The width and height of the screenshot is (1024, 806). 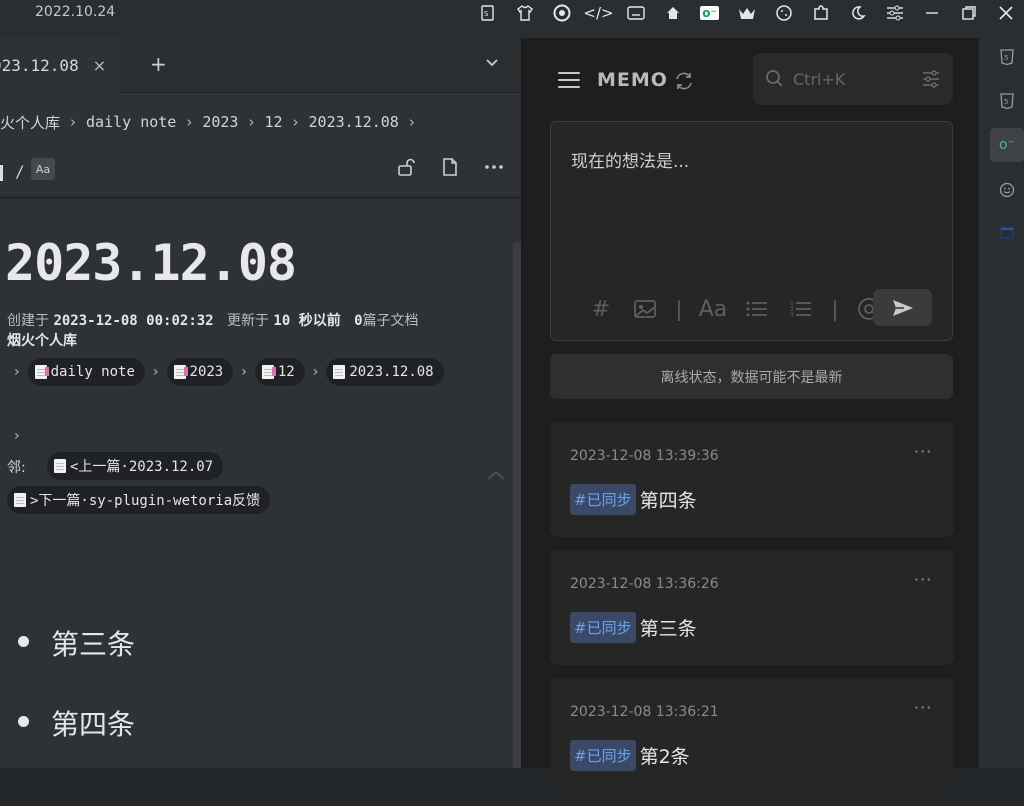 What do you see at coordinates (59, 65) in the screenshot?
I see `tab-document: 023.12.08 ×` at bounding box center [59, 65].